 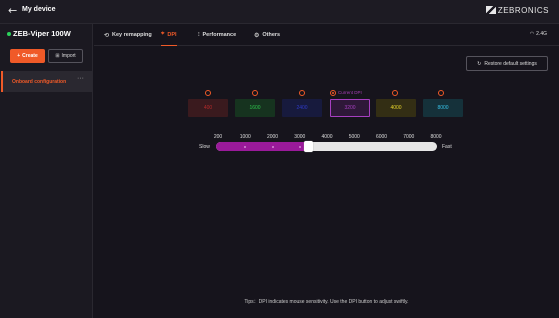 What do you see at coordinates (39, 82) in the screenshot?
I see `config-label: Onboard configuration` at bounding box center [39, 82].